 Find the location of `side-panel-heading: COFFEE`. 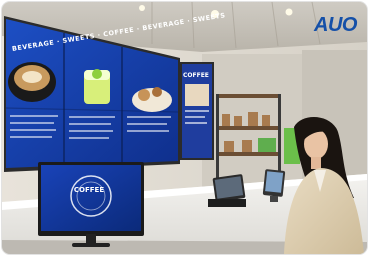

side-panel-heading: COFFEE is located at coordinates (196, 75).